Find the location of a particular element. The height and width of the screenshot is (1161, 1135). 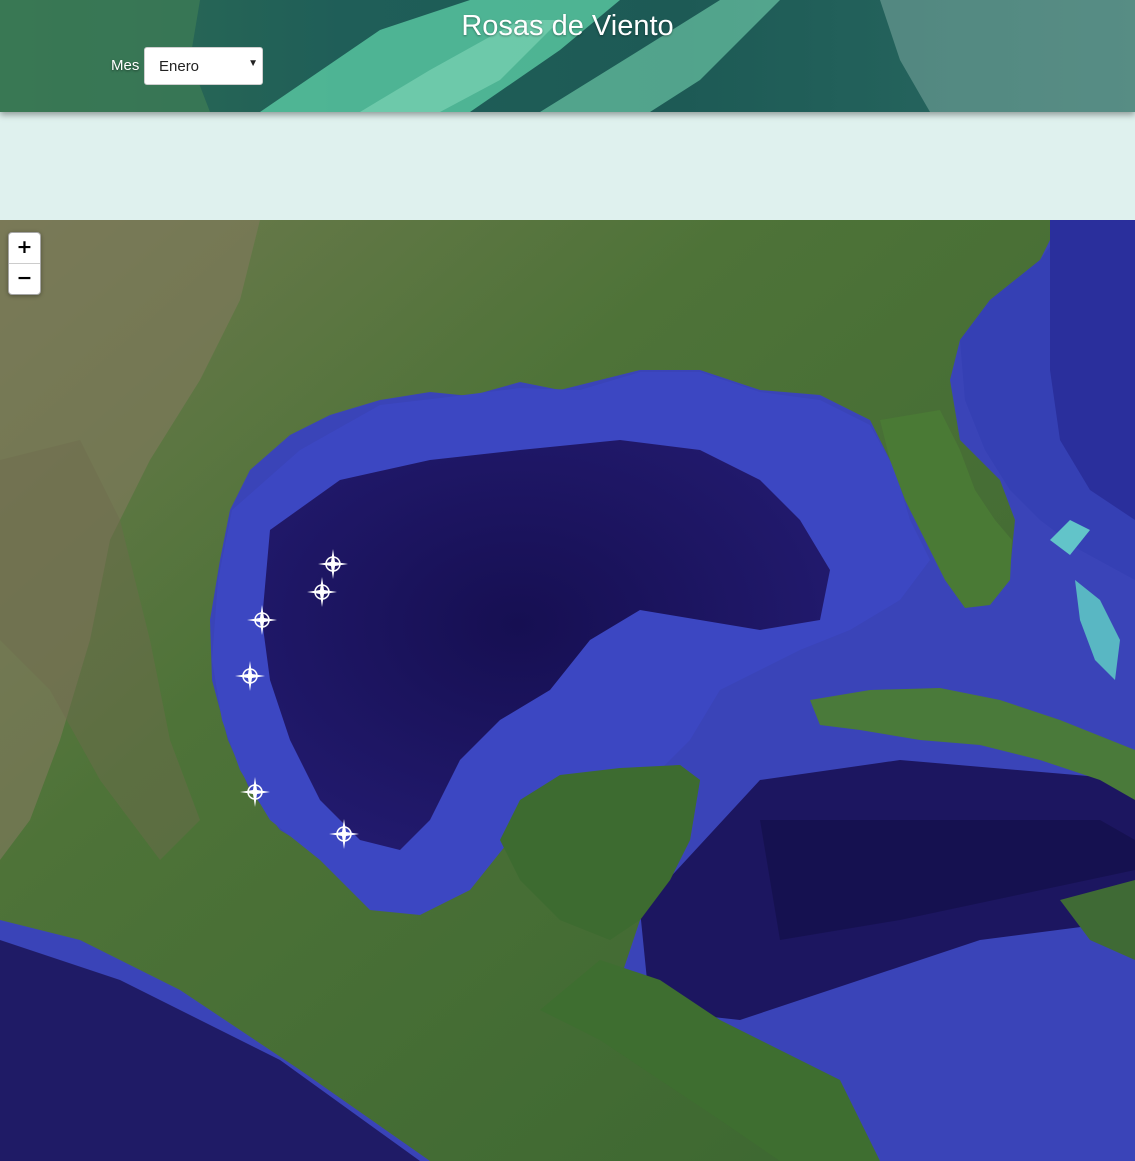

month-select: Enero ▼ is located at coordinates (203, 66).